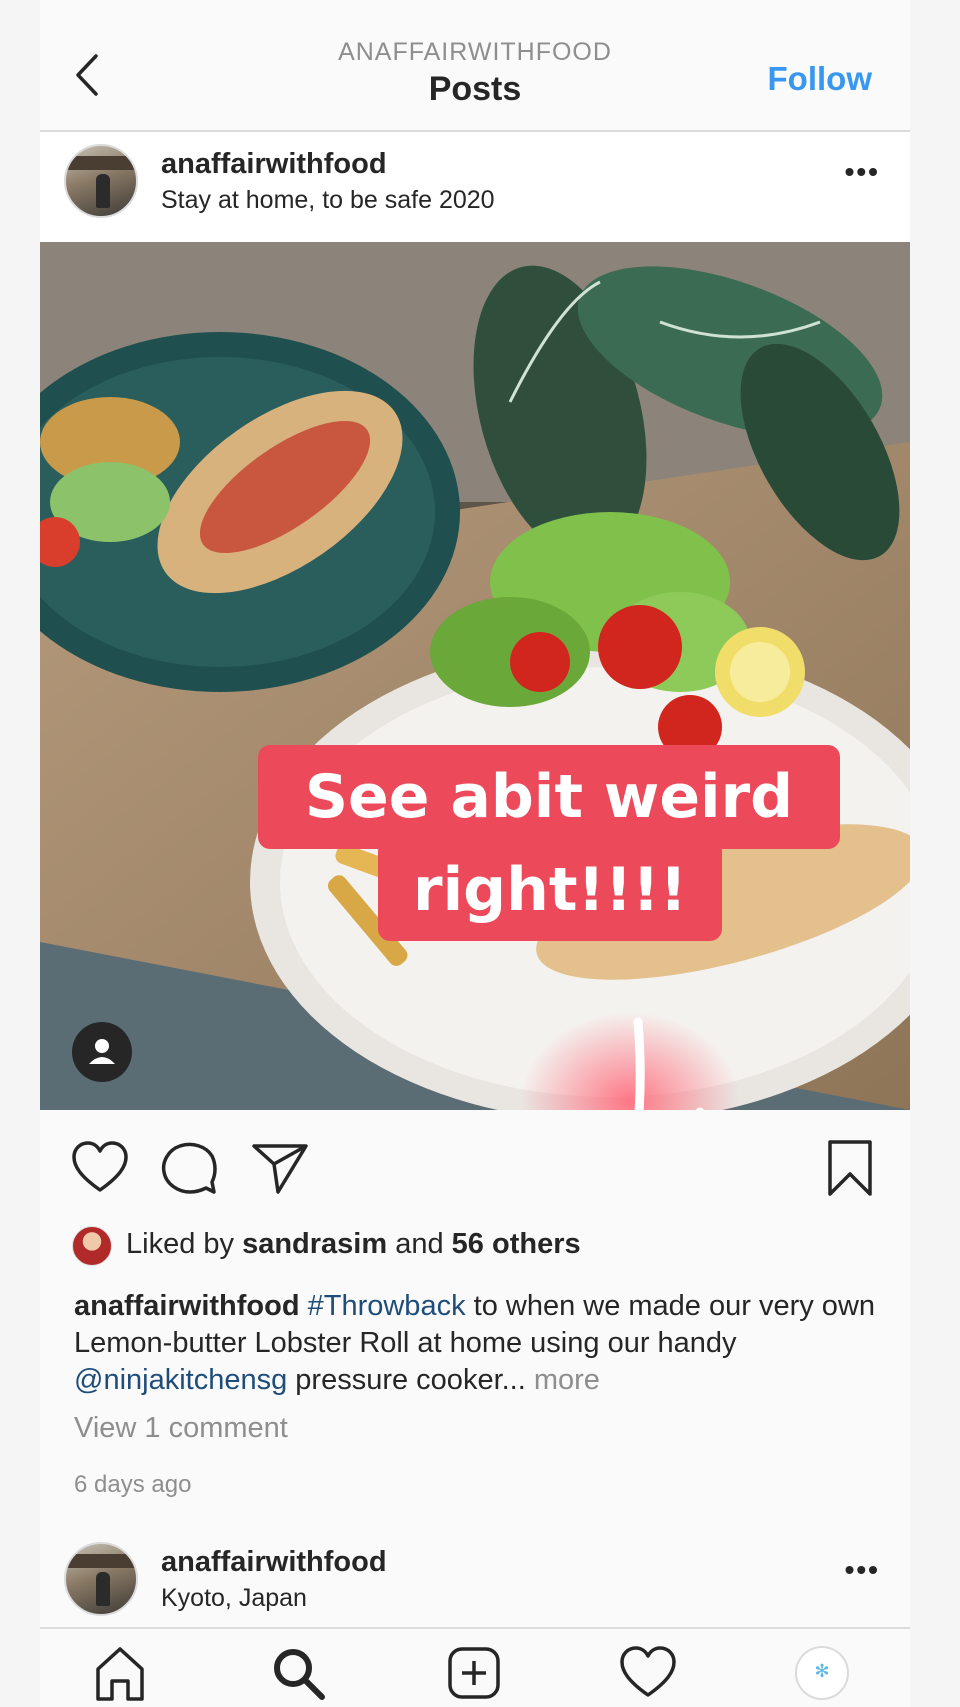  I want to click on sticker-text-line-2: right!!!!, so click(550, 890).